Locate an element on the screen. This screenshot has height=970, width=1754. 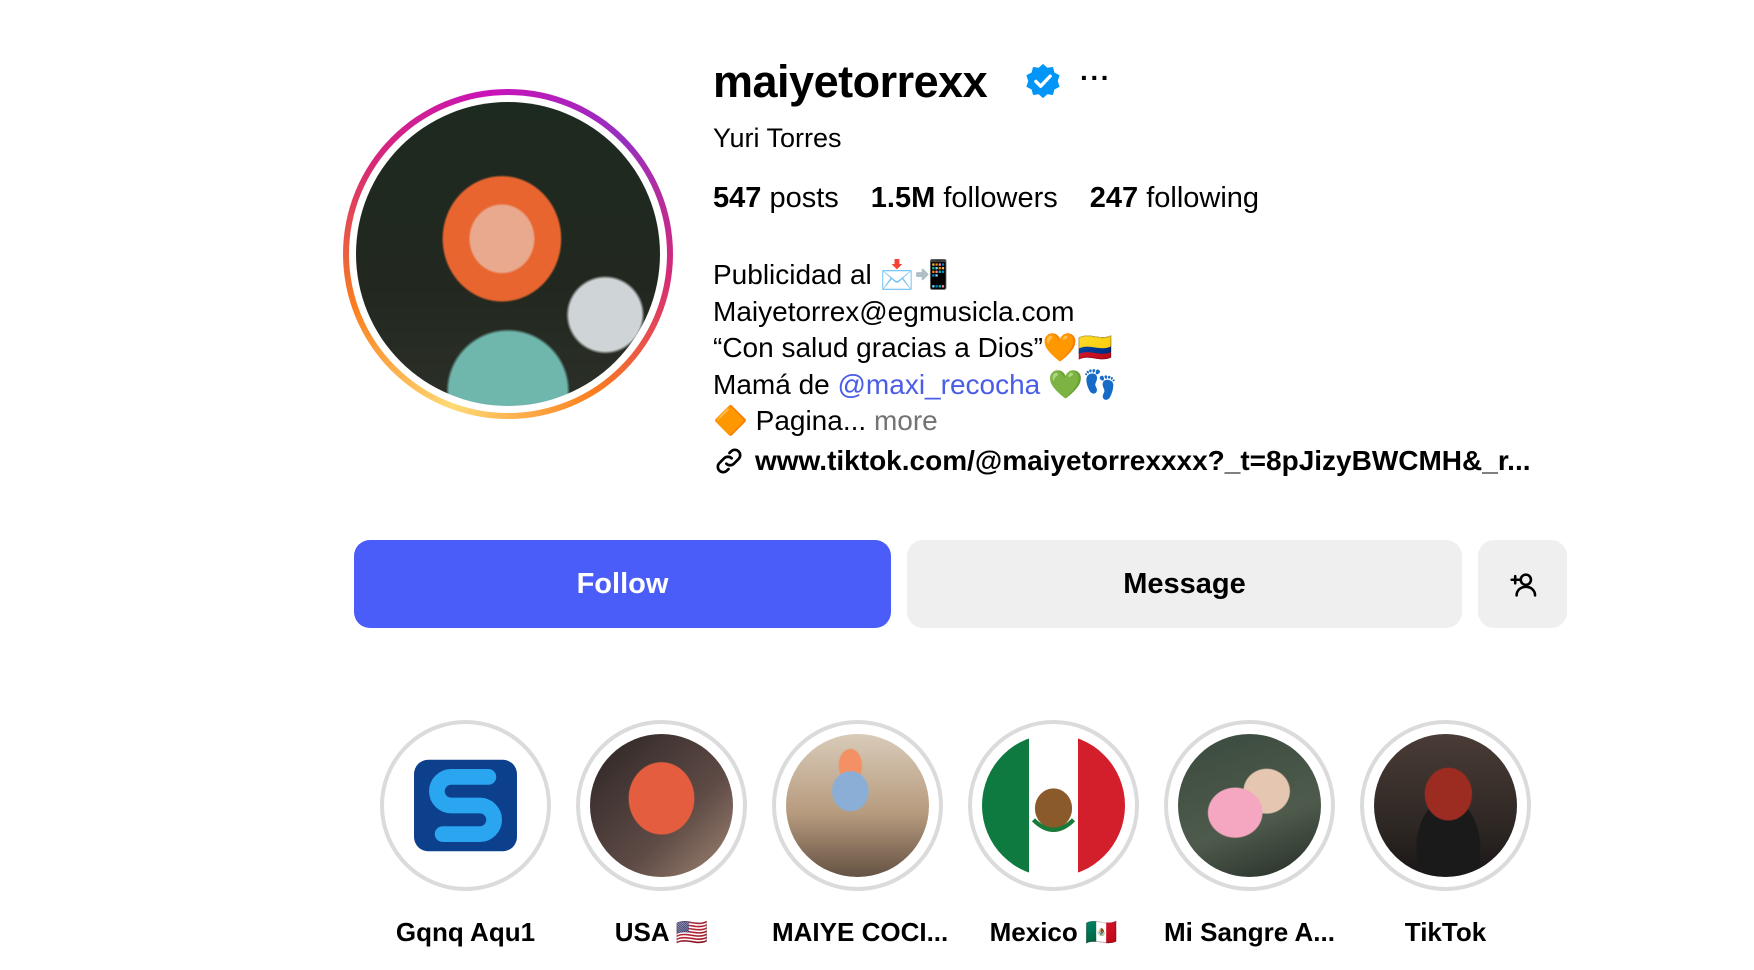
followers-stat: 1.5M followers is located at coordinates (964, 198).